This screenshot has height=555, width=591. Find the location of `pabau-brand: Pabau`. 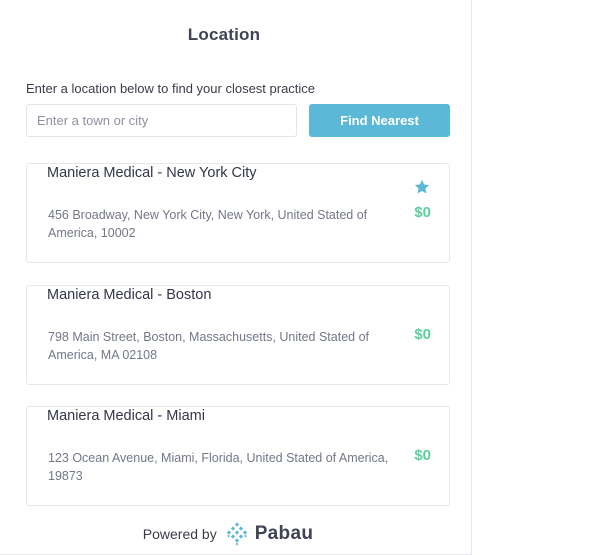

pabau-brand: Pabau is located at coordinates (284, 533).